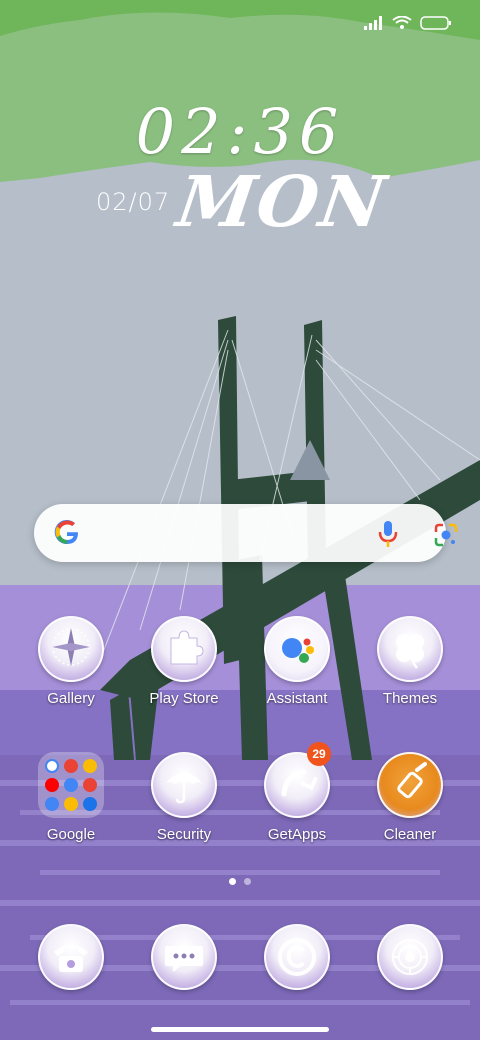  I want to click on folder-google: Google, so click(71, 797).